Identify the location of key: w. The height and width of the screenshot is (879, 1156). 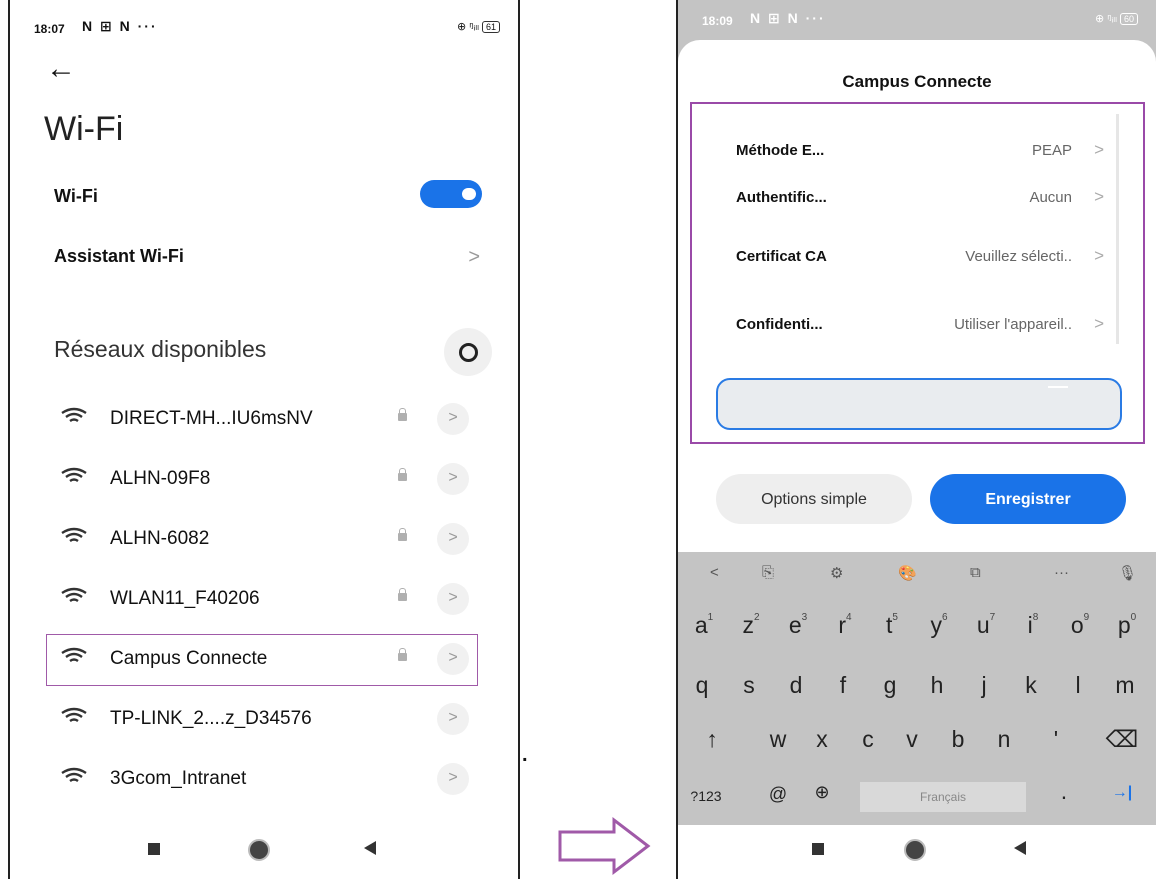
(778, 739).